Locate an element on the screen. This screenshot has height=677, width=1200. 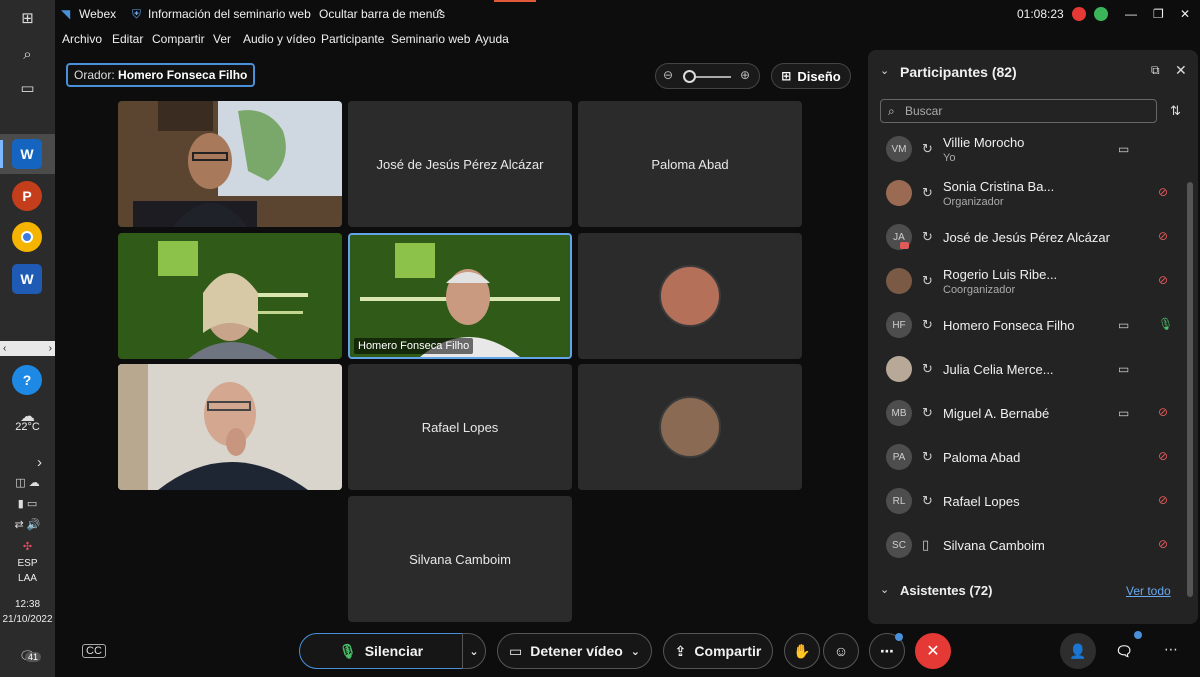
speaker-name: Homero Fonseca Filho is located at coordinates (183, 75).